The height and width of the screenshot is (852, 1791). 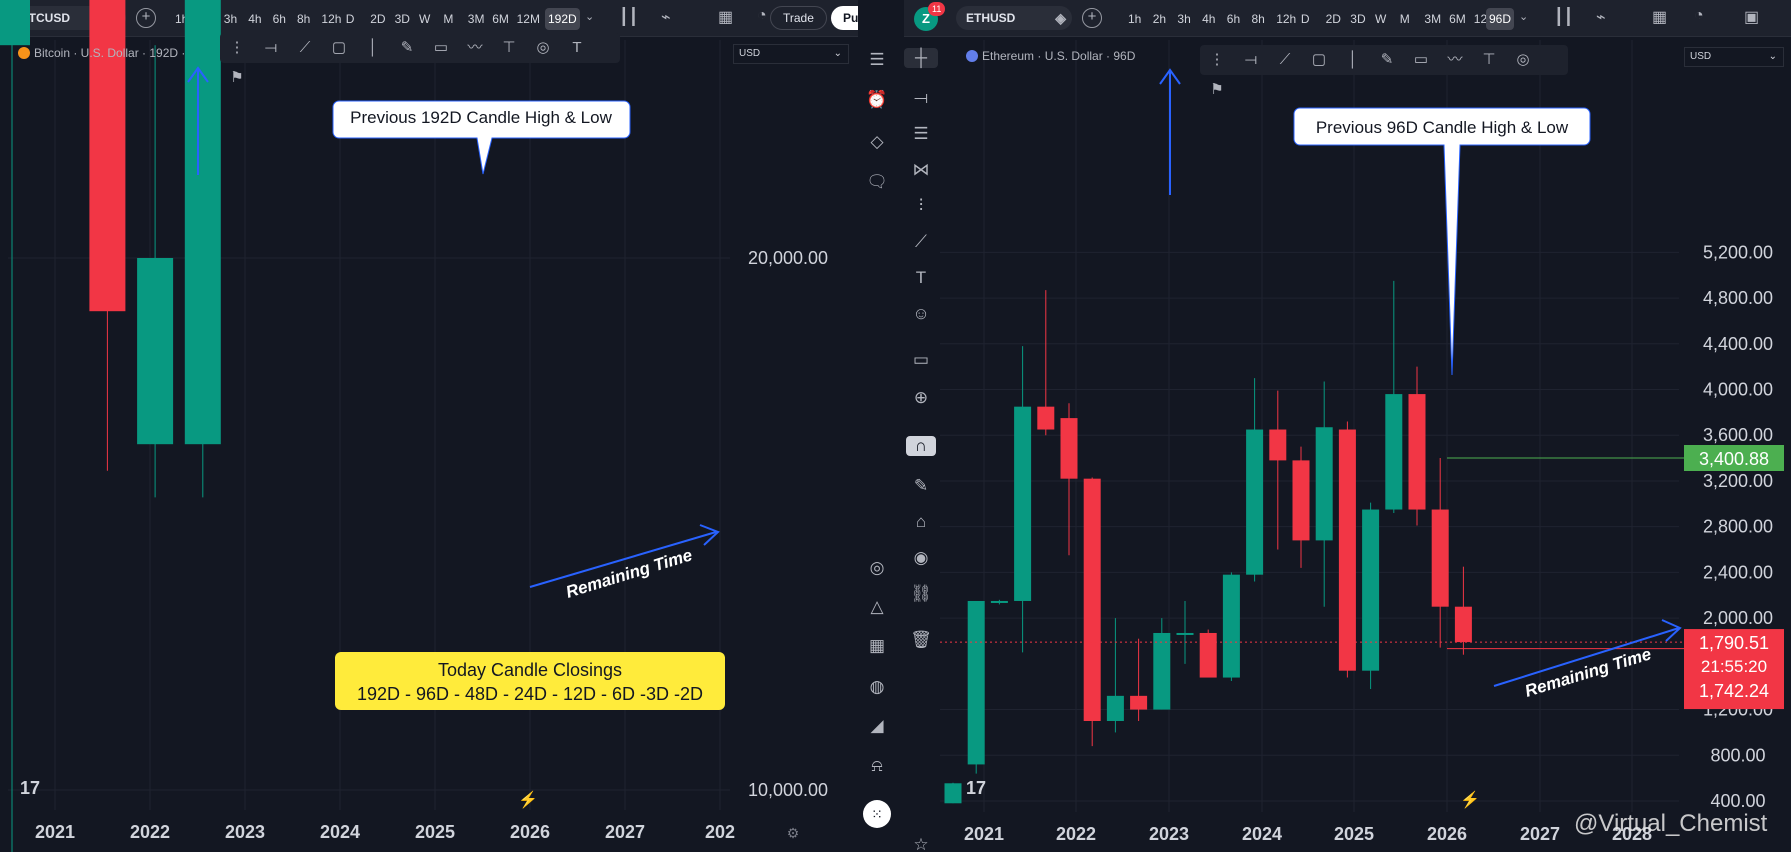 I want to click on x-tick-label: 2023, so click(x=245, y=832).